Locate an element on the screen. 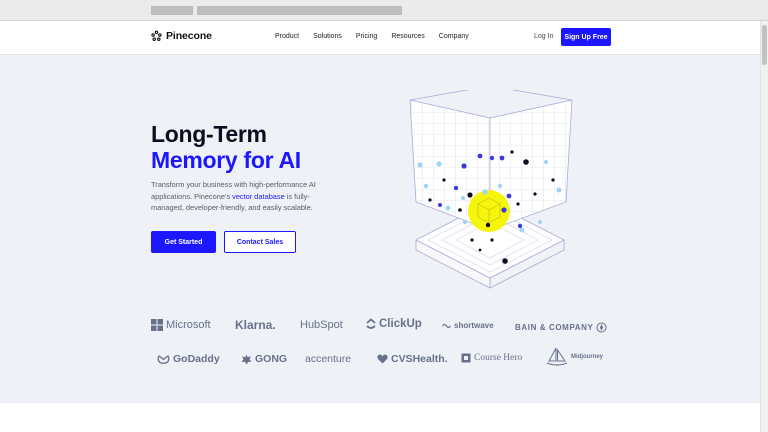 Image resolution: width=768 pixels, height=432 pixels. brand-microsoft: Microsoft is located at coordinates (181, 325).